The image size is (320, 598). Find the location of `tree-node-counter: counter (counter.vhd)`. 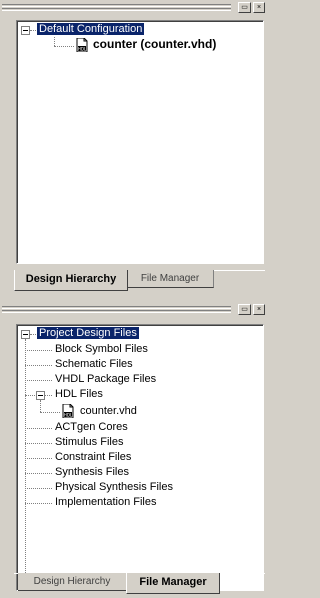

tree-node-counter: counter (counter.vhd) is located at coordinates (154, 44).